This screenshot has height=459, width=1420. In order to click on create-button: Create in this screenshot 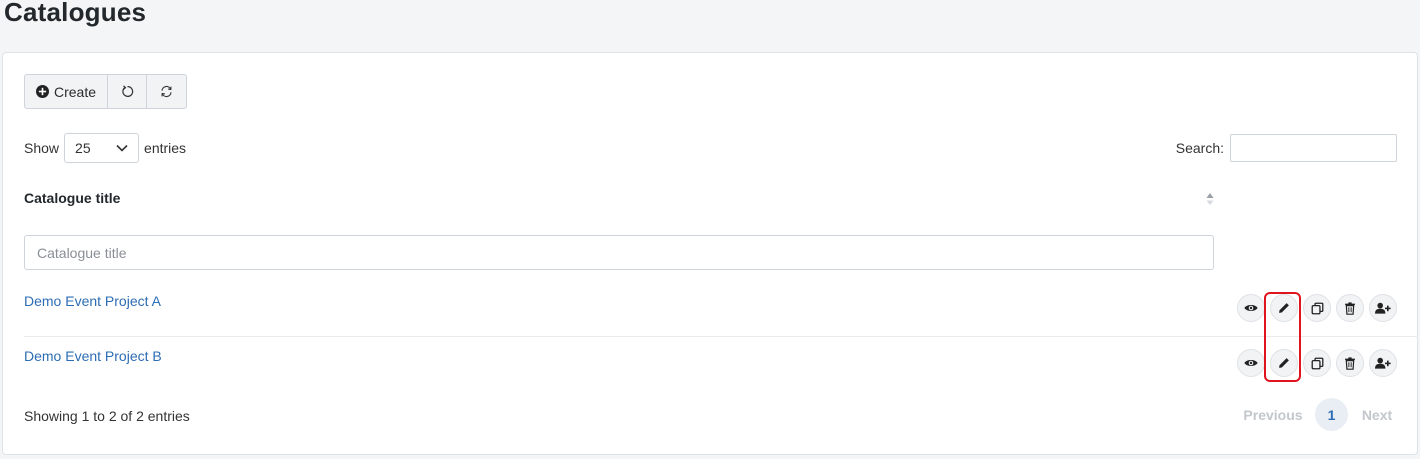, I will do `click(66, 91)`.